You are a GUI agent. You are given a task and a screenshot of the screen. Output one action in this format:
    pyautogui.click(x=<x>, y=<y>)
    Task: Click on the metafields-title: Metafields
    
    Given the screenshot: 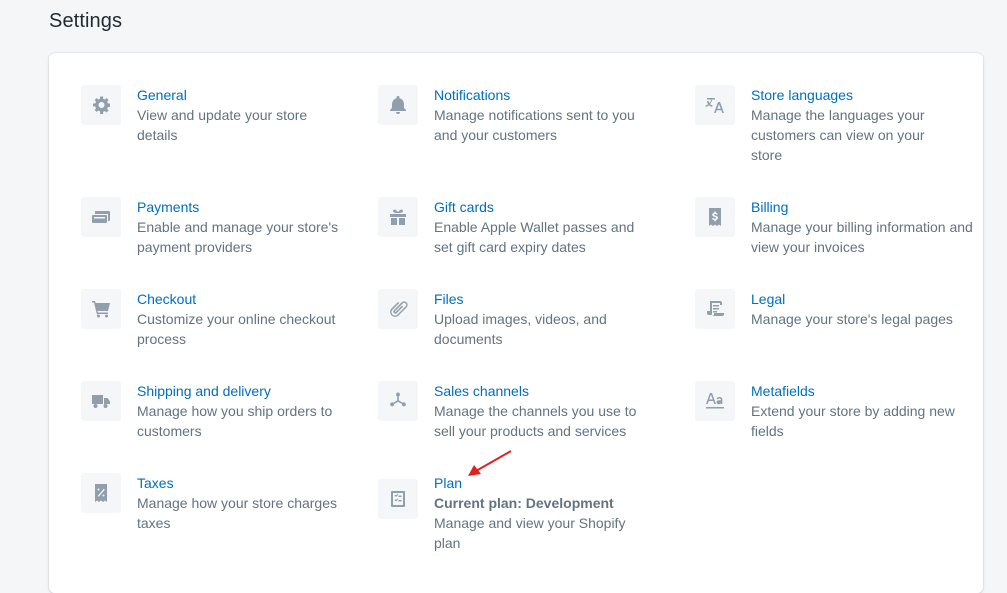 What is the action you would take?
    pyautogui.click(x=853, y=391)
    